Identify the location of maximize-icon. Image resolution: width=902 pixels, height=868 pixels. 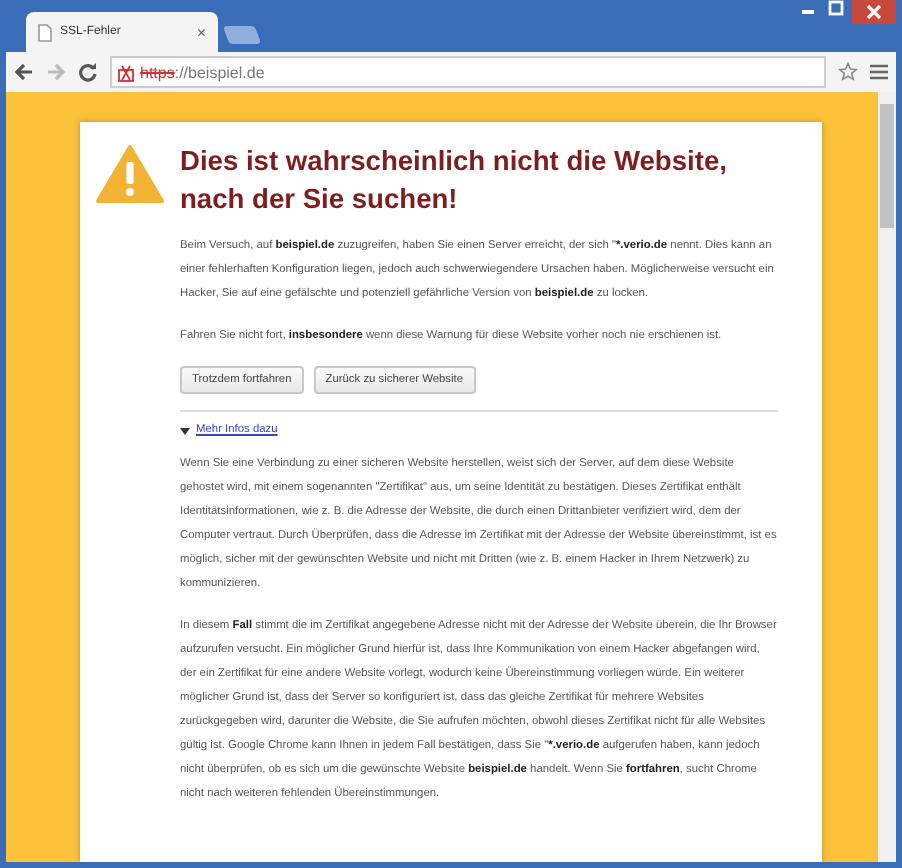
(836, 8).